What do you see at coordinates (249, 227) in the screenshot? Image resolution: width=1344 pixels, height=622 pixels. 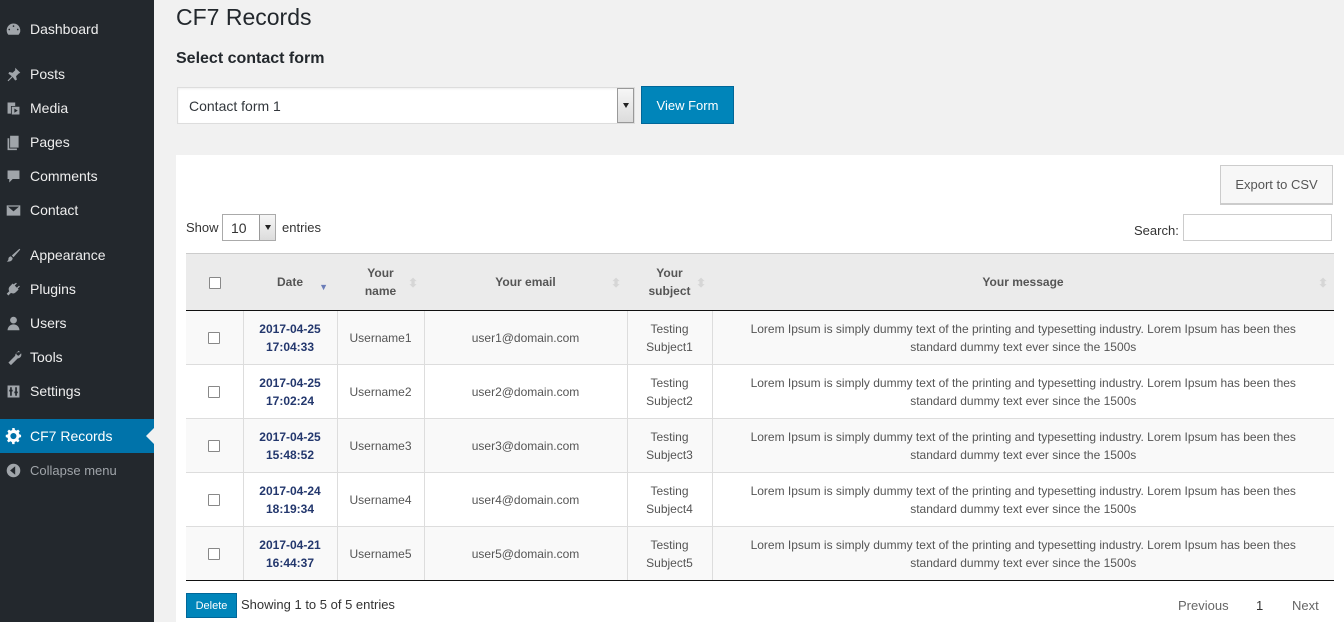 I see `entries-length-select: 10` at bounding box center [249, 227].